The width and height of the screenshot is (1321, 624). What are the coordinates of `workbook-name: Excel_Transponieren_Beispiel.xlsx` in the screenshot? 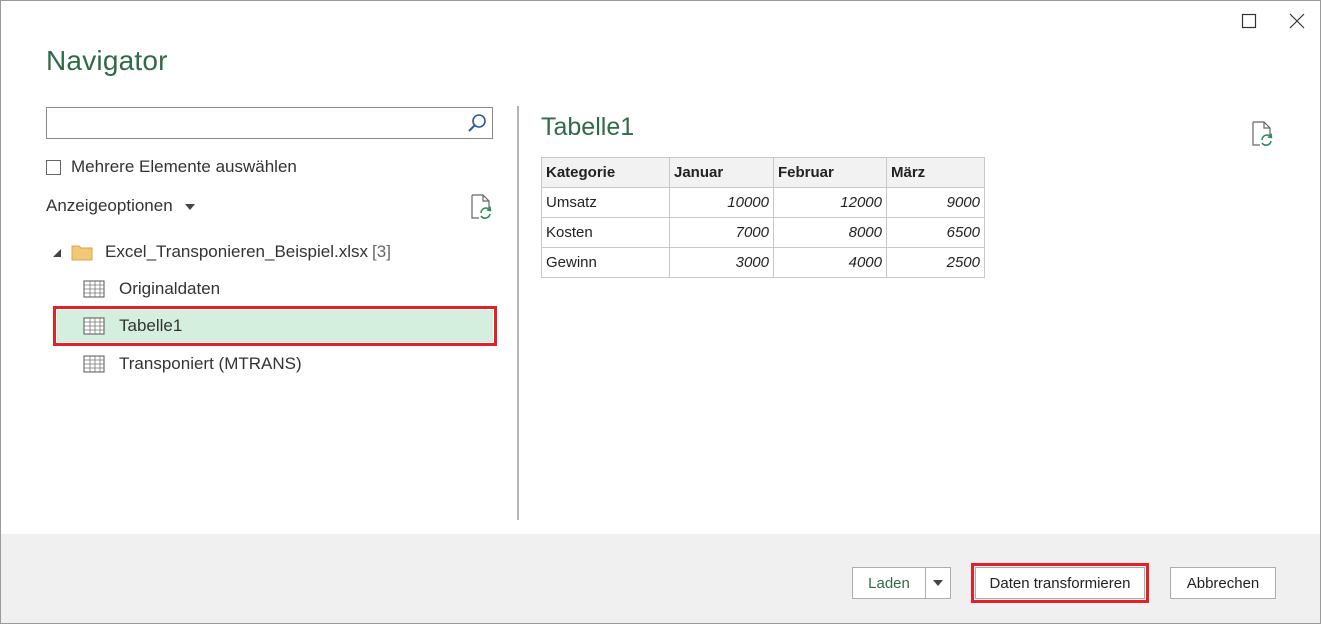 It's located at (237, 251).